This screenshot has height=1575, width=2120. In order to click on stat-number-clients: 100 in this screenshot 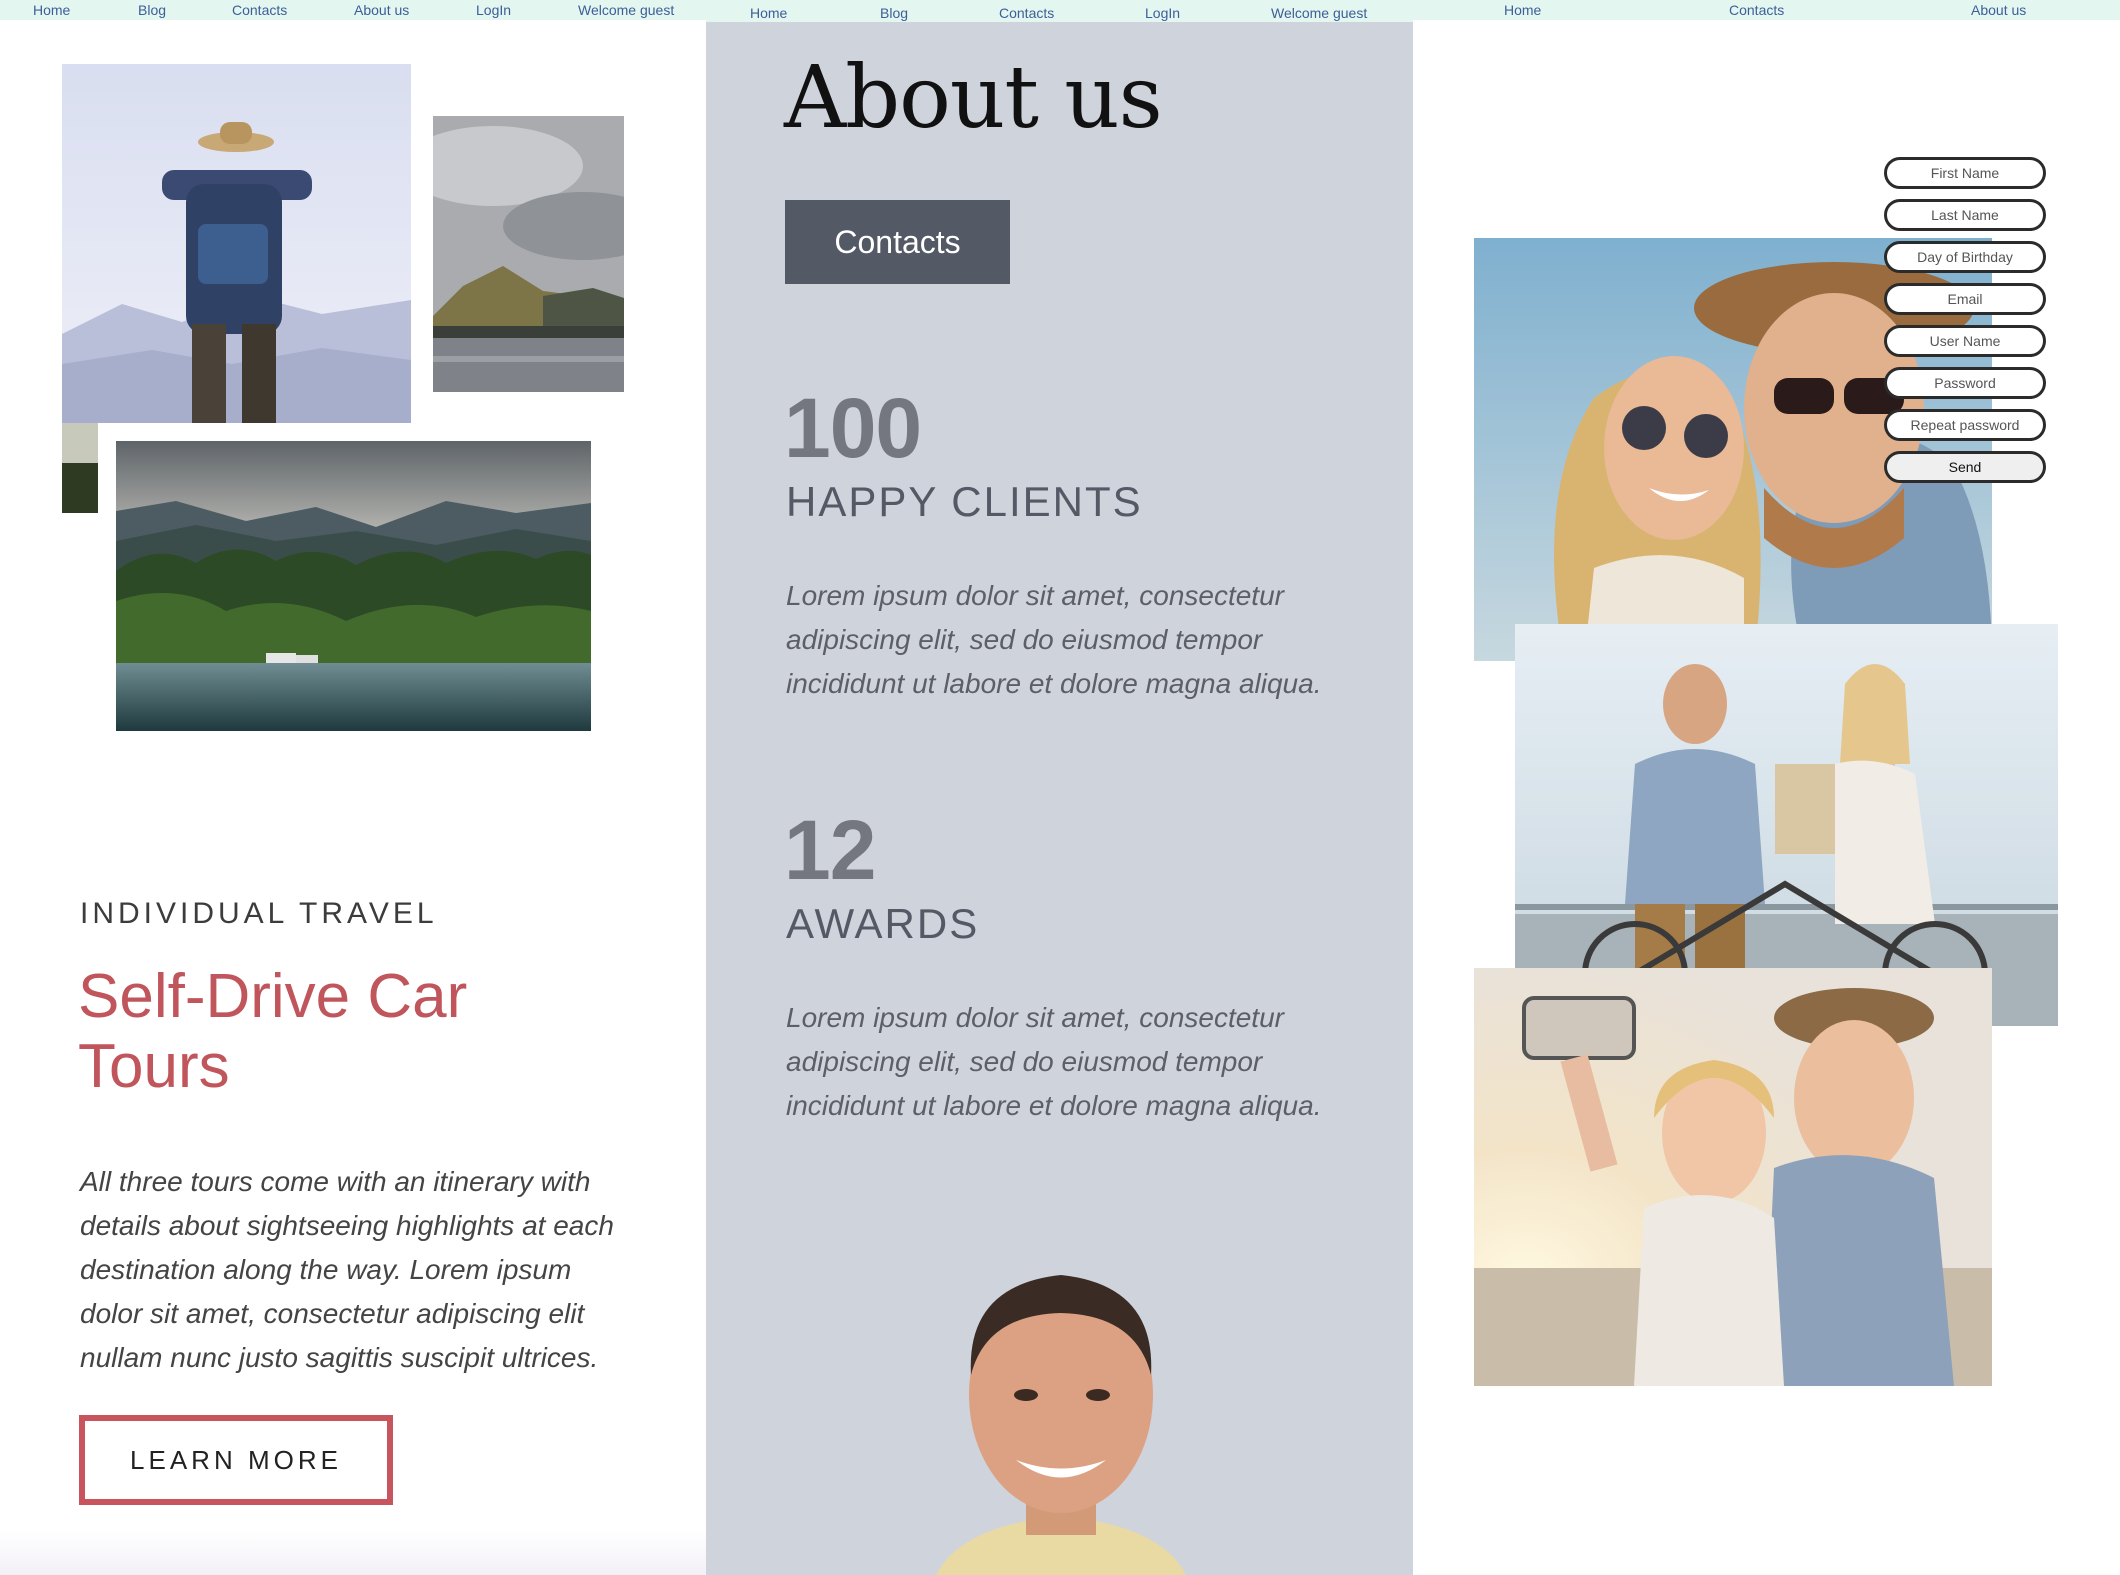, I will do `click(853, 428)`.